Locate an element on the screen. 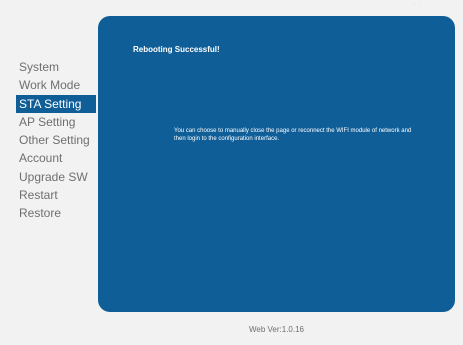 Image resolution: width=463 pixels, height=345 pixels. sidebar-item-account: Account is located at coordinates (56, 158).